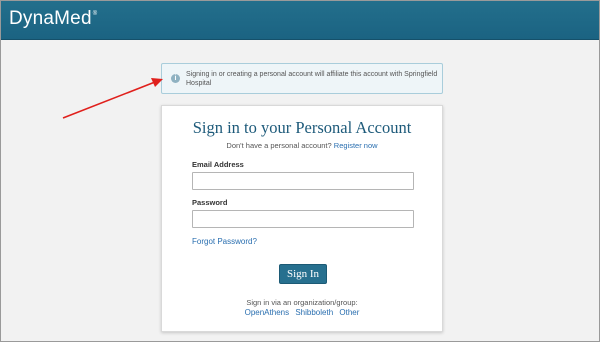  I want to click on forgot-password-link: Forgot Password?, so click(224, 241).